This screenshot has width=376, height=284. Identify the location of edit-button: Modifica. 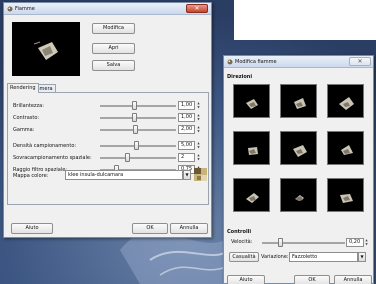
(113, 28).